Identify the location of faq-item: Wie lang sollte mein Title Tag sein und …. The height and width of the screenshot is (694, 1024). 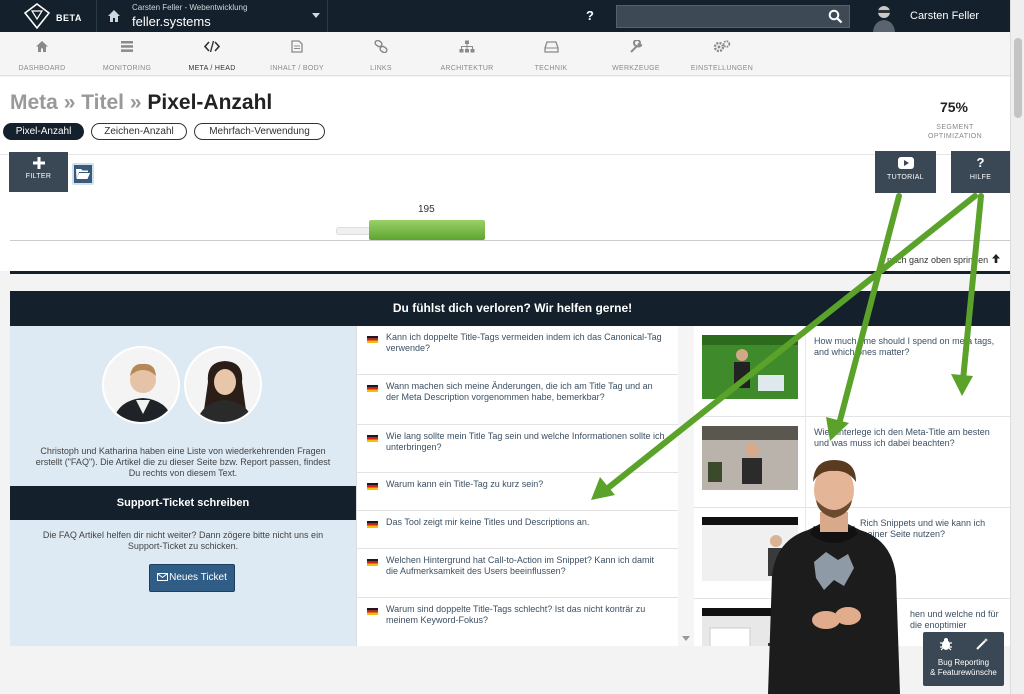
(518, 449).